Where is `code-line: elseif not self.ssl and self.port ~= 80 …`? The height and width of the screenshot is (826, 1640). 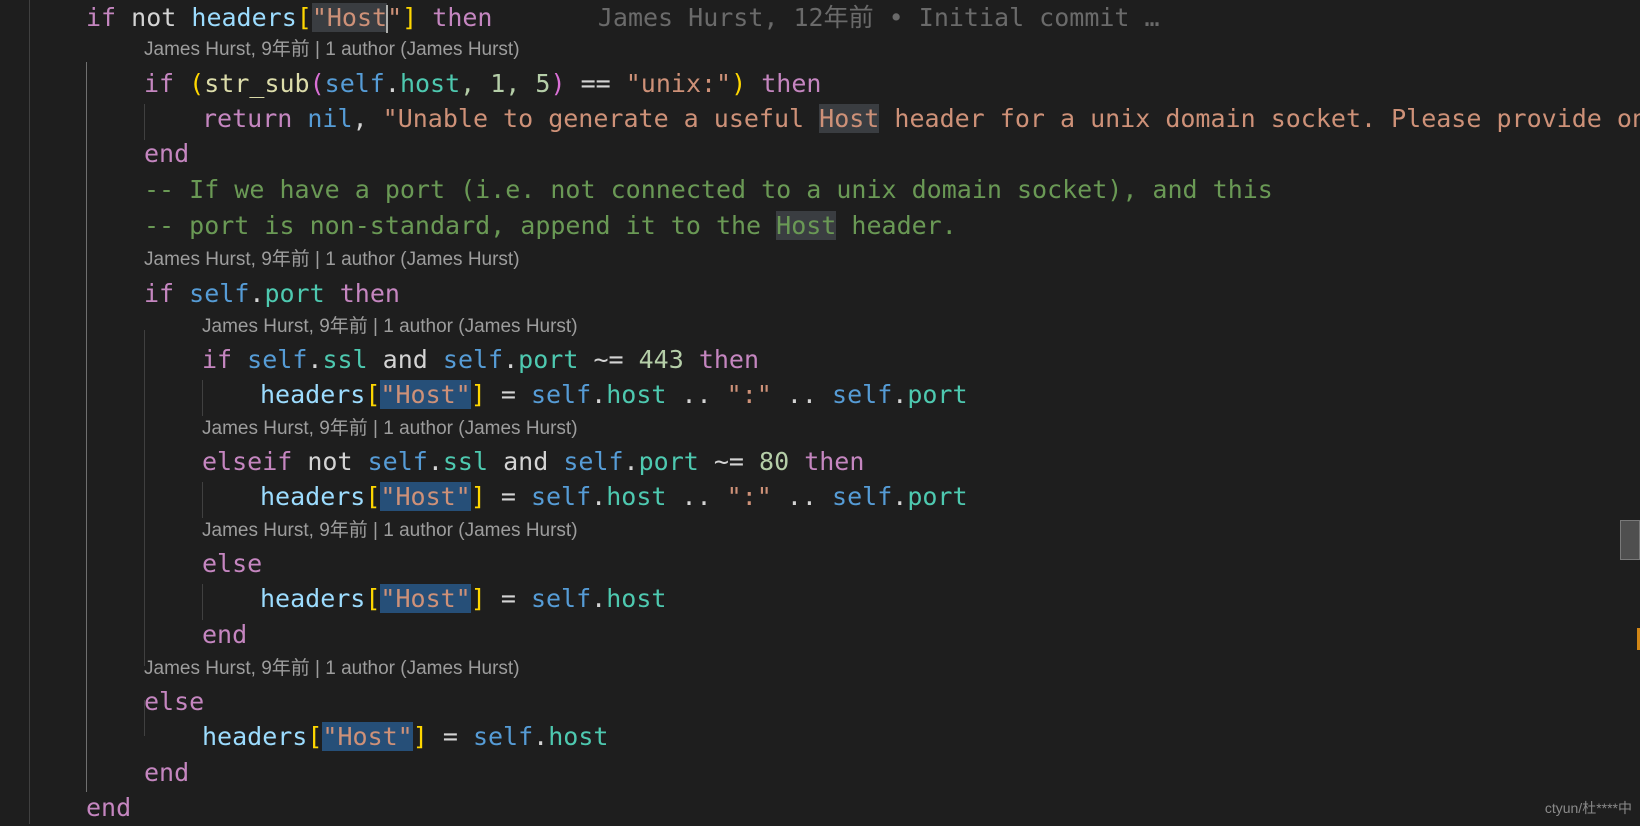 code-line: elseif not self.ssl and self.port ~= 80 … is located at coordinates (432, 462).